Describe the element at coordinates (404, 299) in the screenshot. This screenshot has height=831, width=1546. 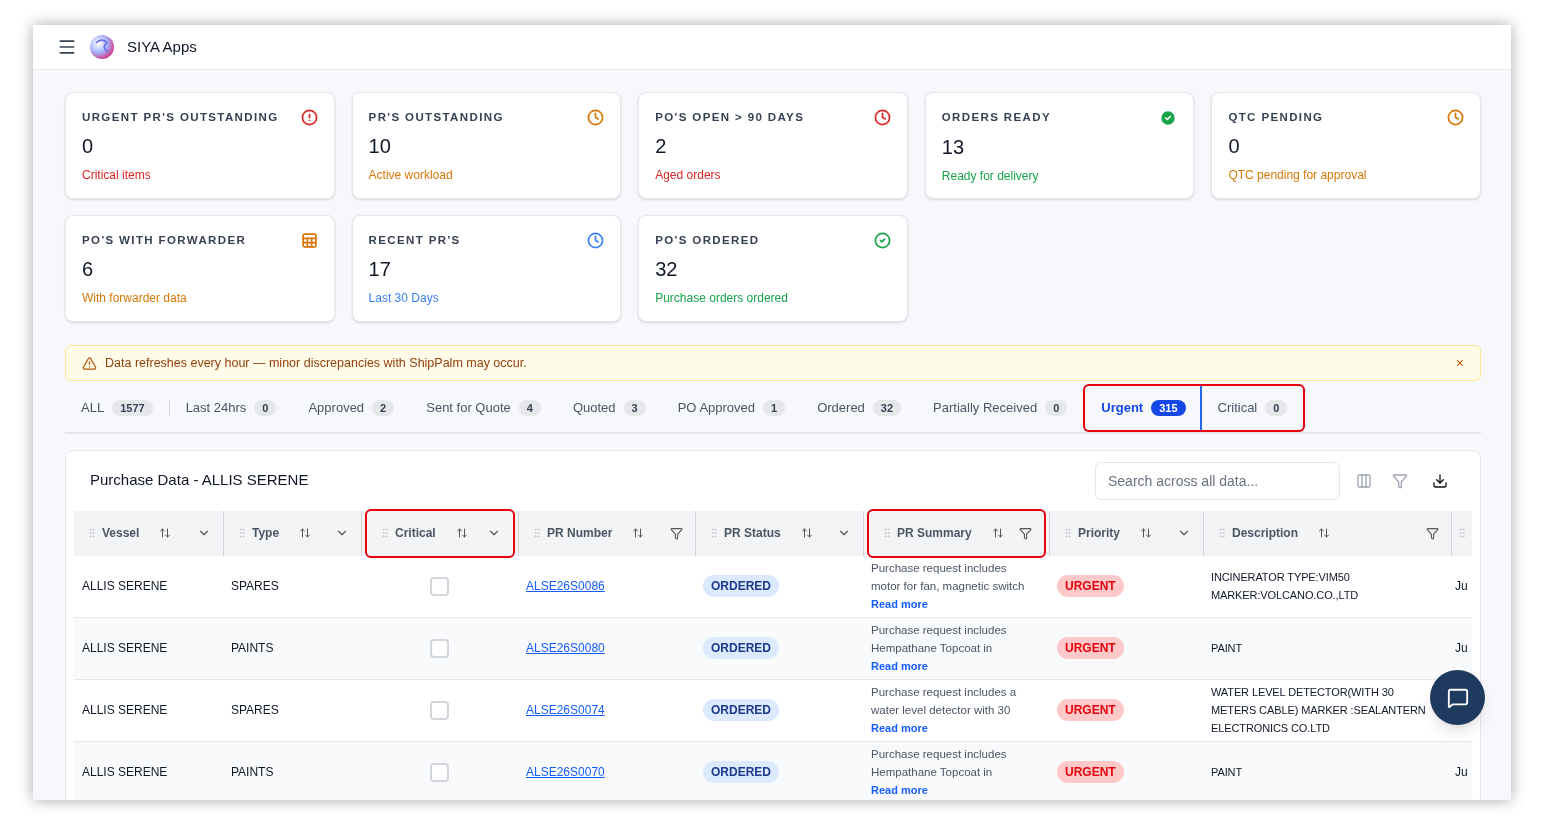
I see `card-caption: Last 30 Days` at that location.